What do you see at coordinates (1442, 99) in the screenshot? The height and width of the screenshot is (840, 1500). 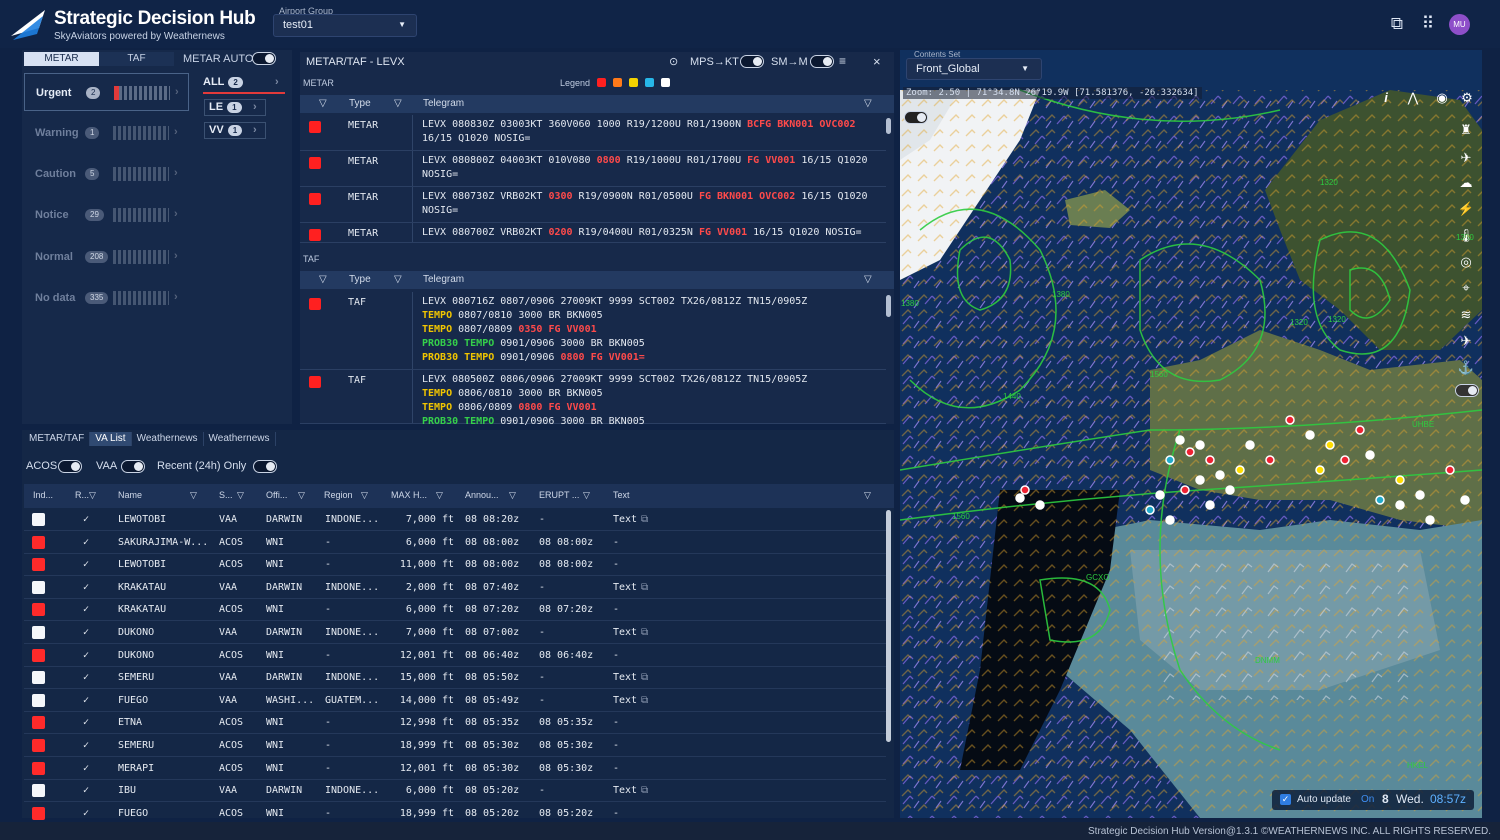 I see `globe-icon: ◉` at bounding box center [1442, 99].